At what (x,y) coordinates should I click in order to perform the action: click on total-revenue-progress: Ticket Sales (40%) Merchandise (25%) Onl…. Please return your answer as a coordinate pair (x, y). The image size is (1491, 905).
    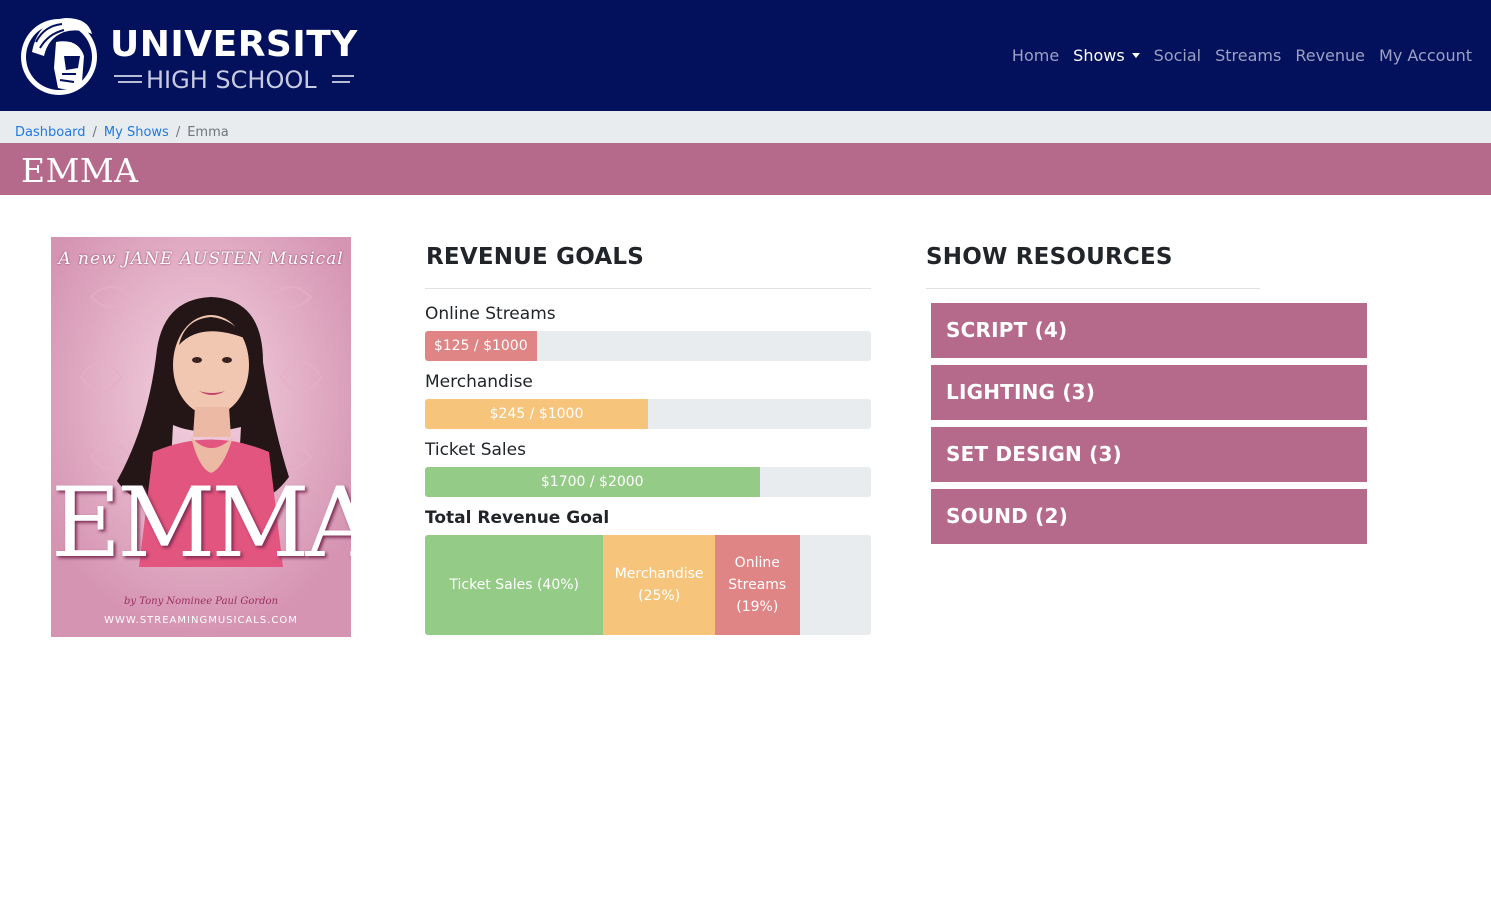
    Looking at the image, I should click on (648, 585).